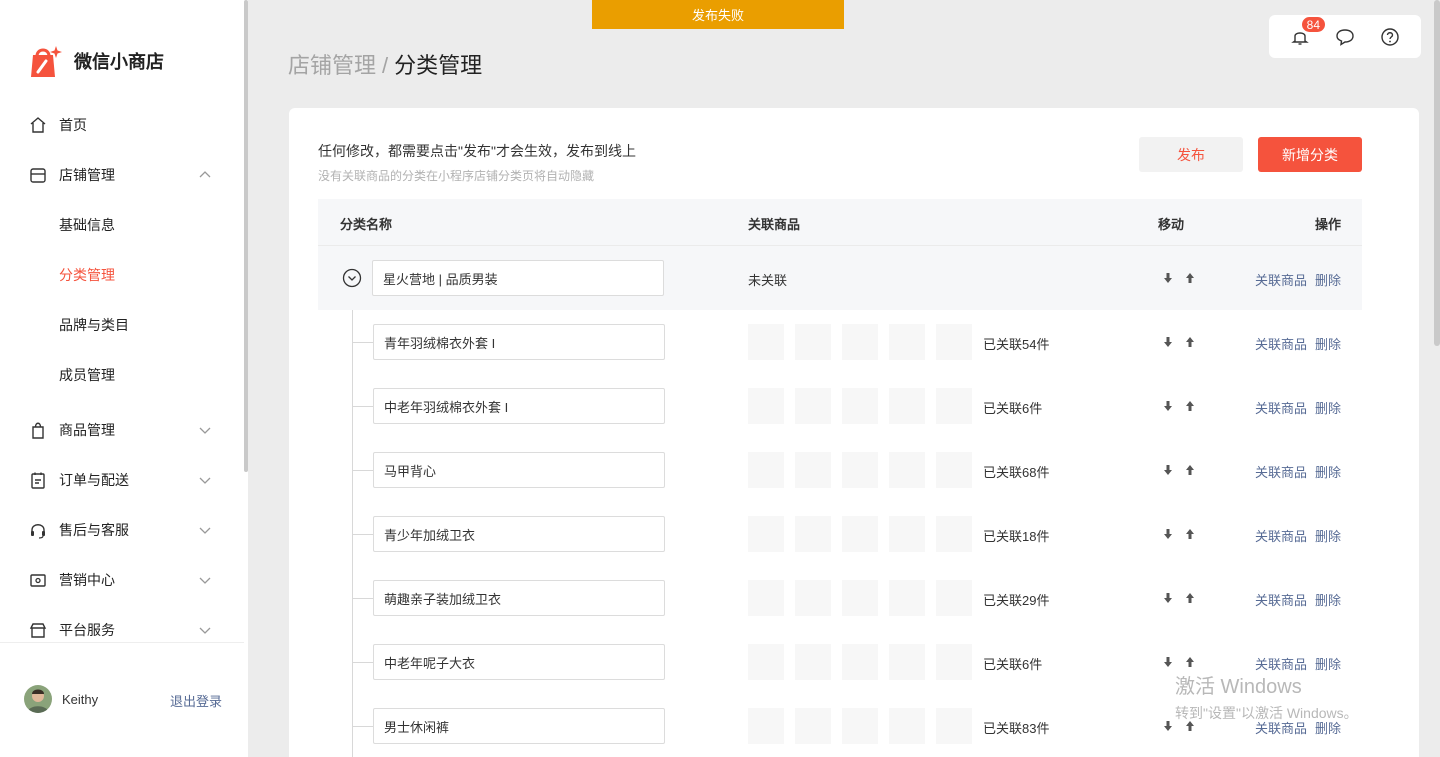  What do you see at coordinates (122, 325) in the screenshot?
I see `sidebar-subitem-brand: 品牌与类目` at bounding box center [122, 325].